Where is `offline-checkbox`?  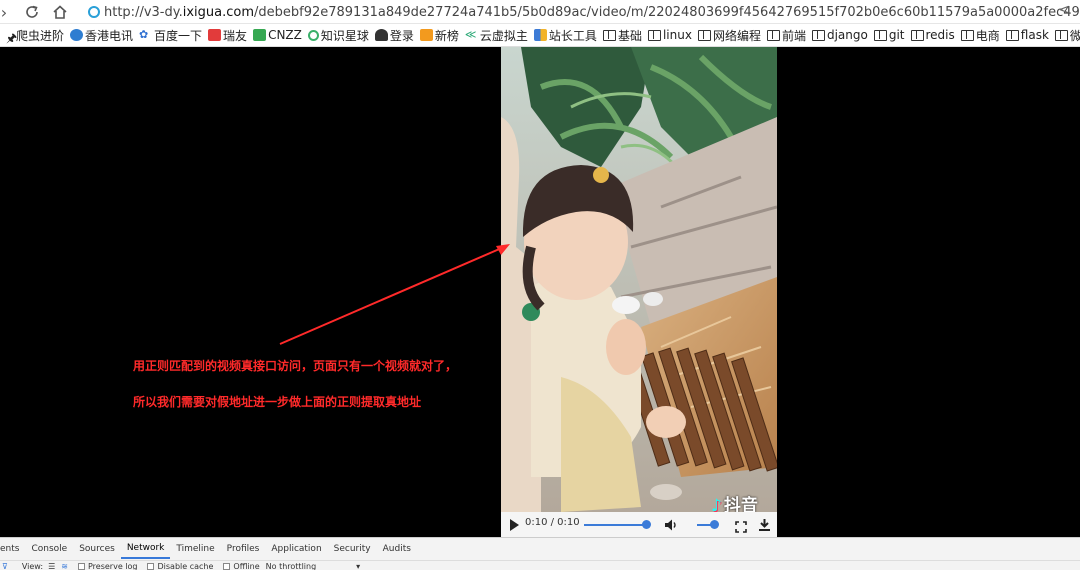
offline-checkbox is located at coordinates (227, 566).